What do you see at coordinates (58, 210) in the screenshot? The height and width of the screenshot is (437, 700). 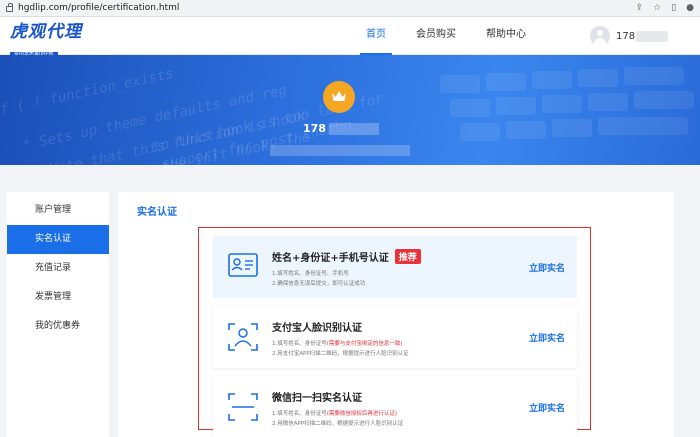 I see `sidebar-item-account: 账户管理` at bounding box center [58, 210].